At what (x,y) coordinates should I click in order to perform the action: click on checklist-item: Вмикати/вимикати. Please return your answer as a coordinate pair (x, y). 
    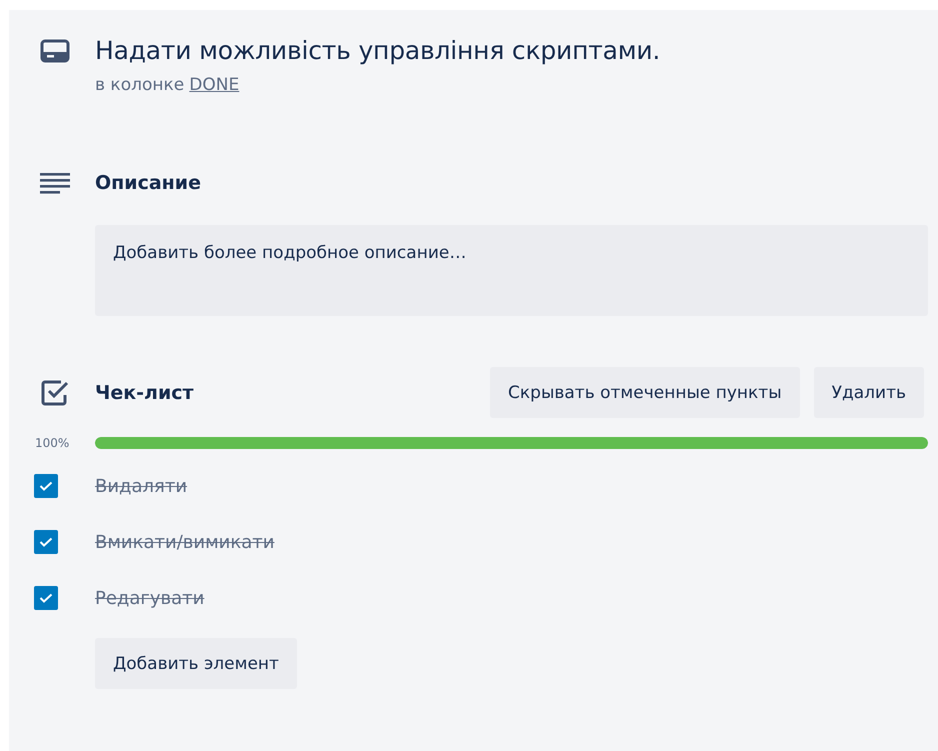
    Looking at the image, I should click on (185, 542).